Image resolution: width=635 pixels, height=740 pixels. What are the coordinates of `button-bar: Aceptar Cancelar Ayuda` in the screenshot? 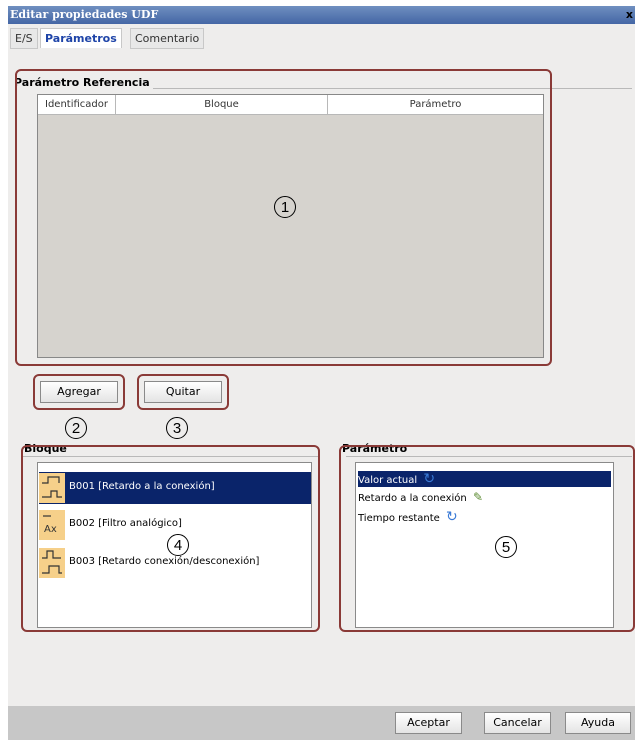 It's located at (321, 723).